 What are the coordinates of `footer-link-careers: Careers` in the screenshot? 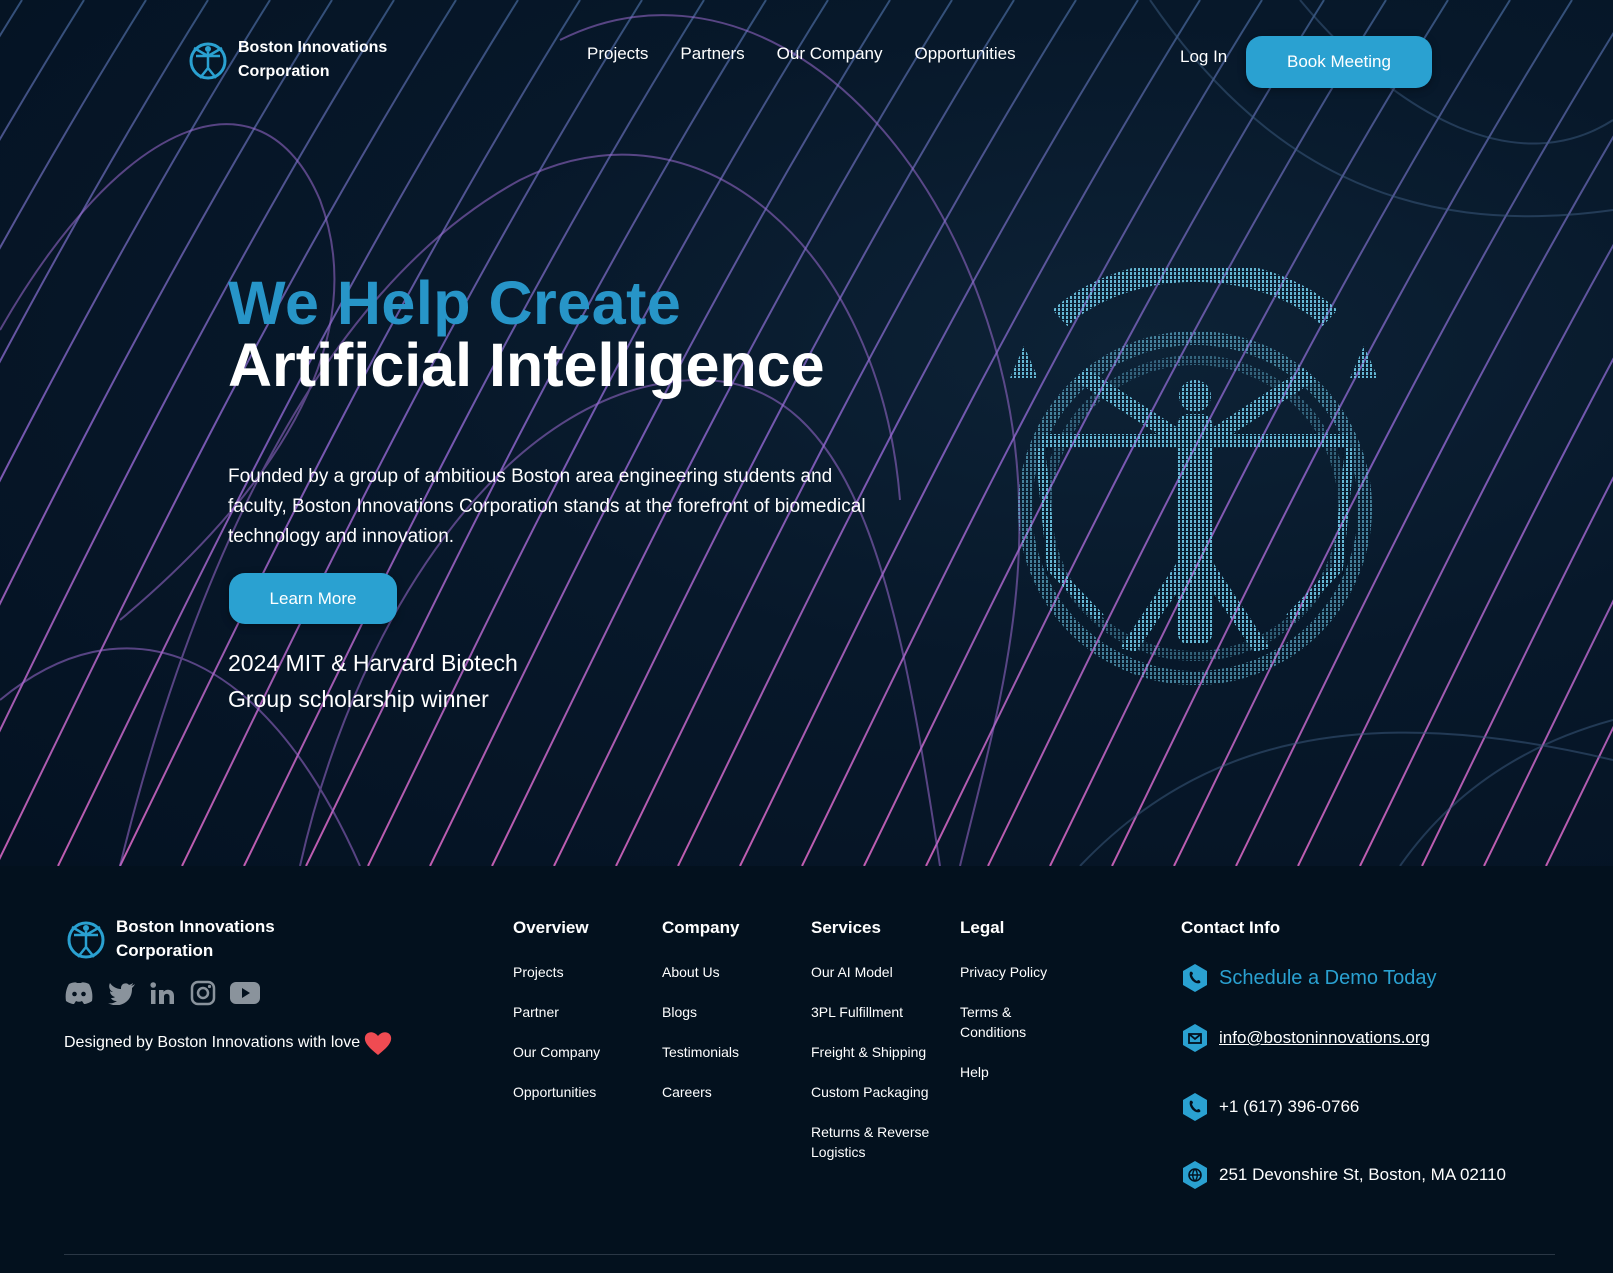 It's located at (700, 1092).